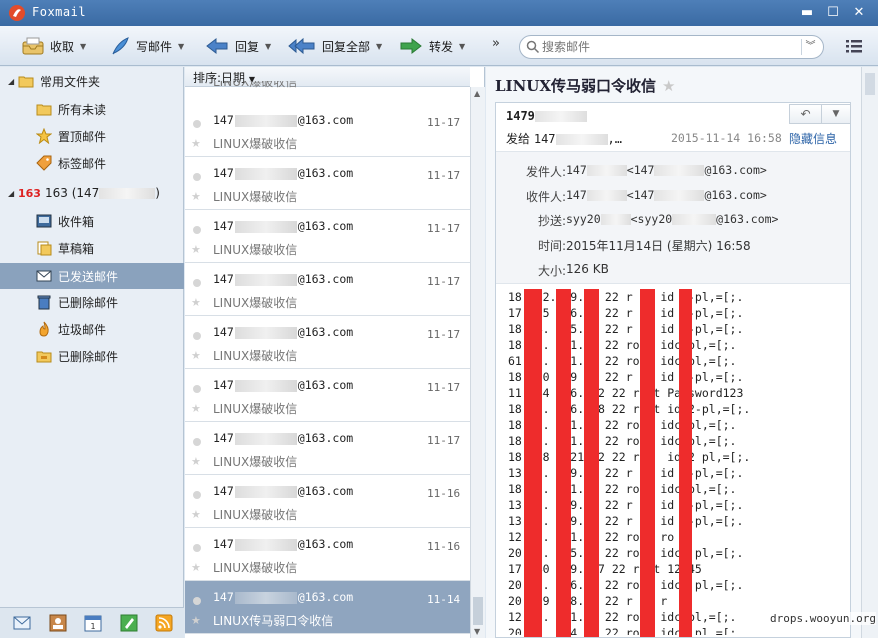 This screenshot has width=878, height=638. What do you see at coordinates (869, 352) in the screenshot?
I see `reader-scrollbar` at bounding box center [869, 352].